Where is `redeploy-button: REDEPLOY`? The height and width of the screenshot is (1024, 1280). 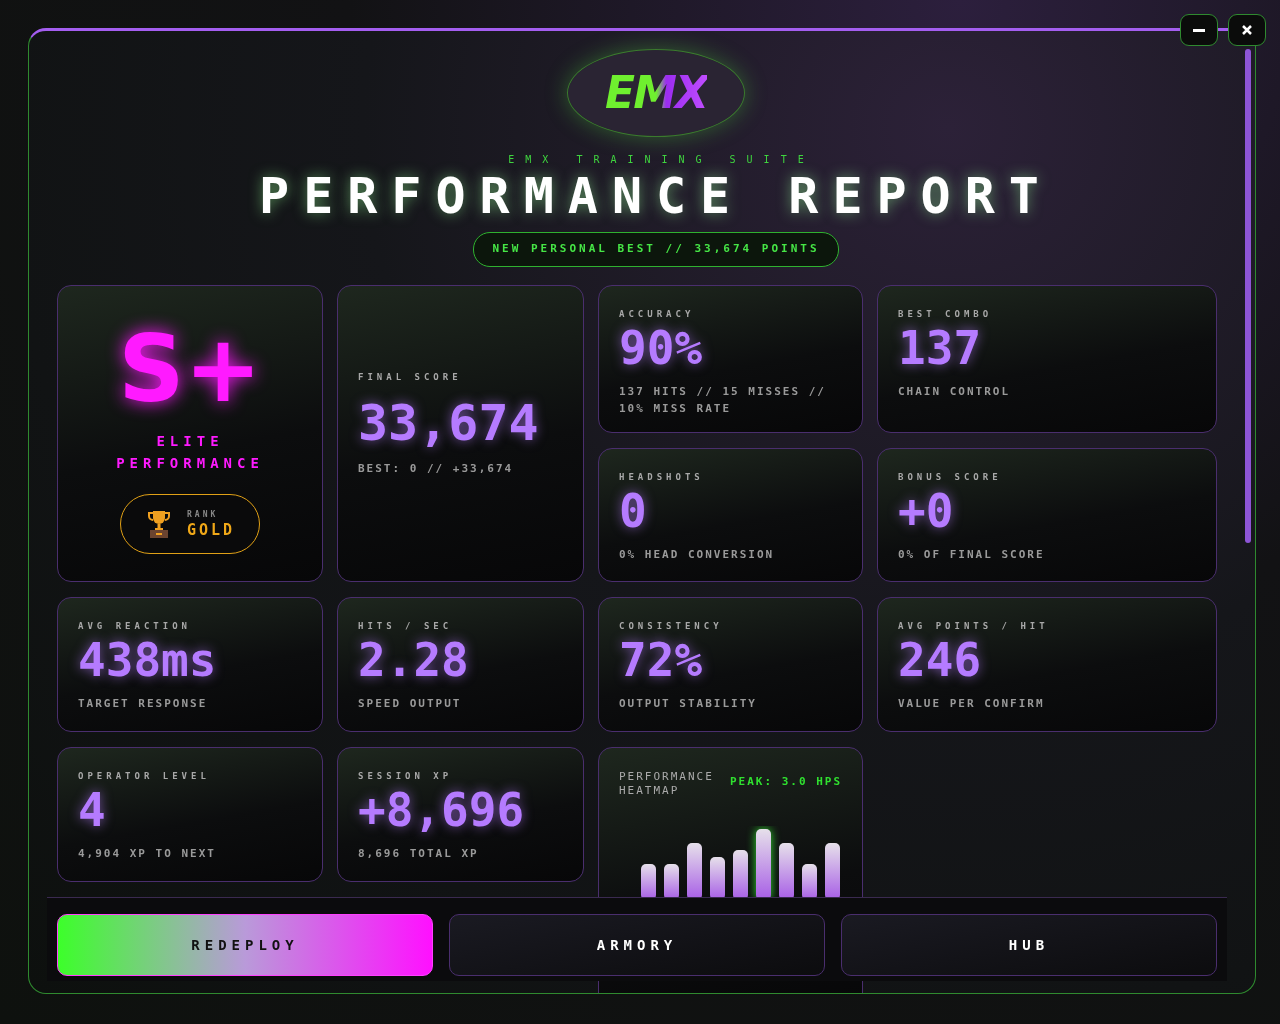
redeploy-button: REDEPLOY is located at coordinates (245, 945).